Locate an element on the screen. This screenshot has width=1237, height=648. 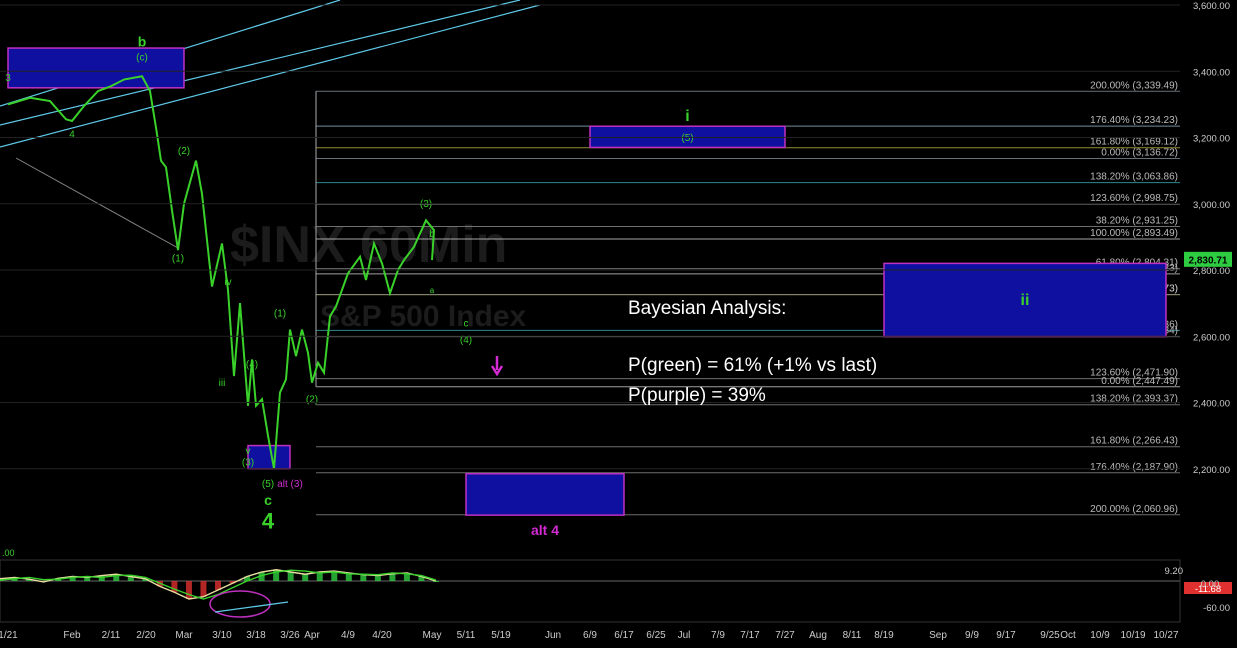
x-tick-label: Sep is located at coordinates (938, 635).